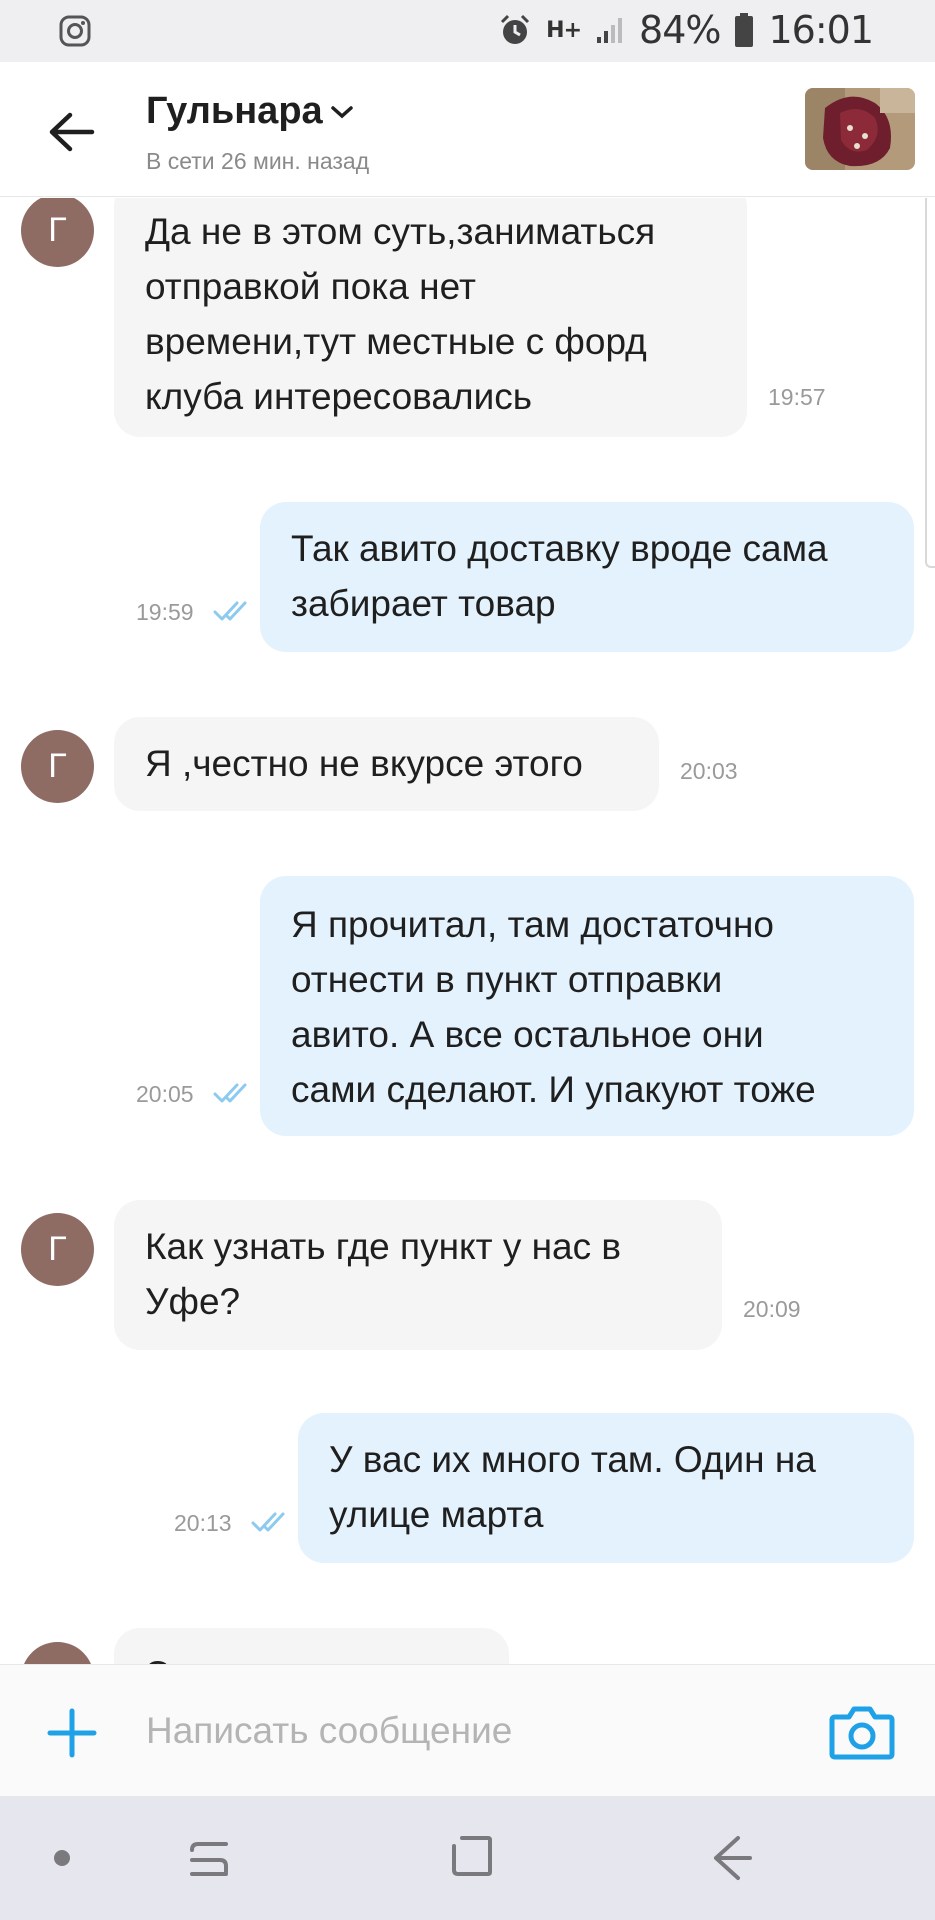 The height and width of the screenshot is (1920, 935). I want to click on plus-icon, so click(72, 1733).